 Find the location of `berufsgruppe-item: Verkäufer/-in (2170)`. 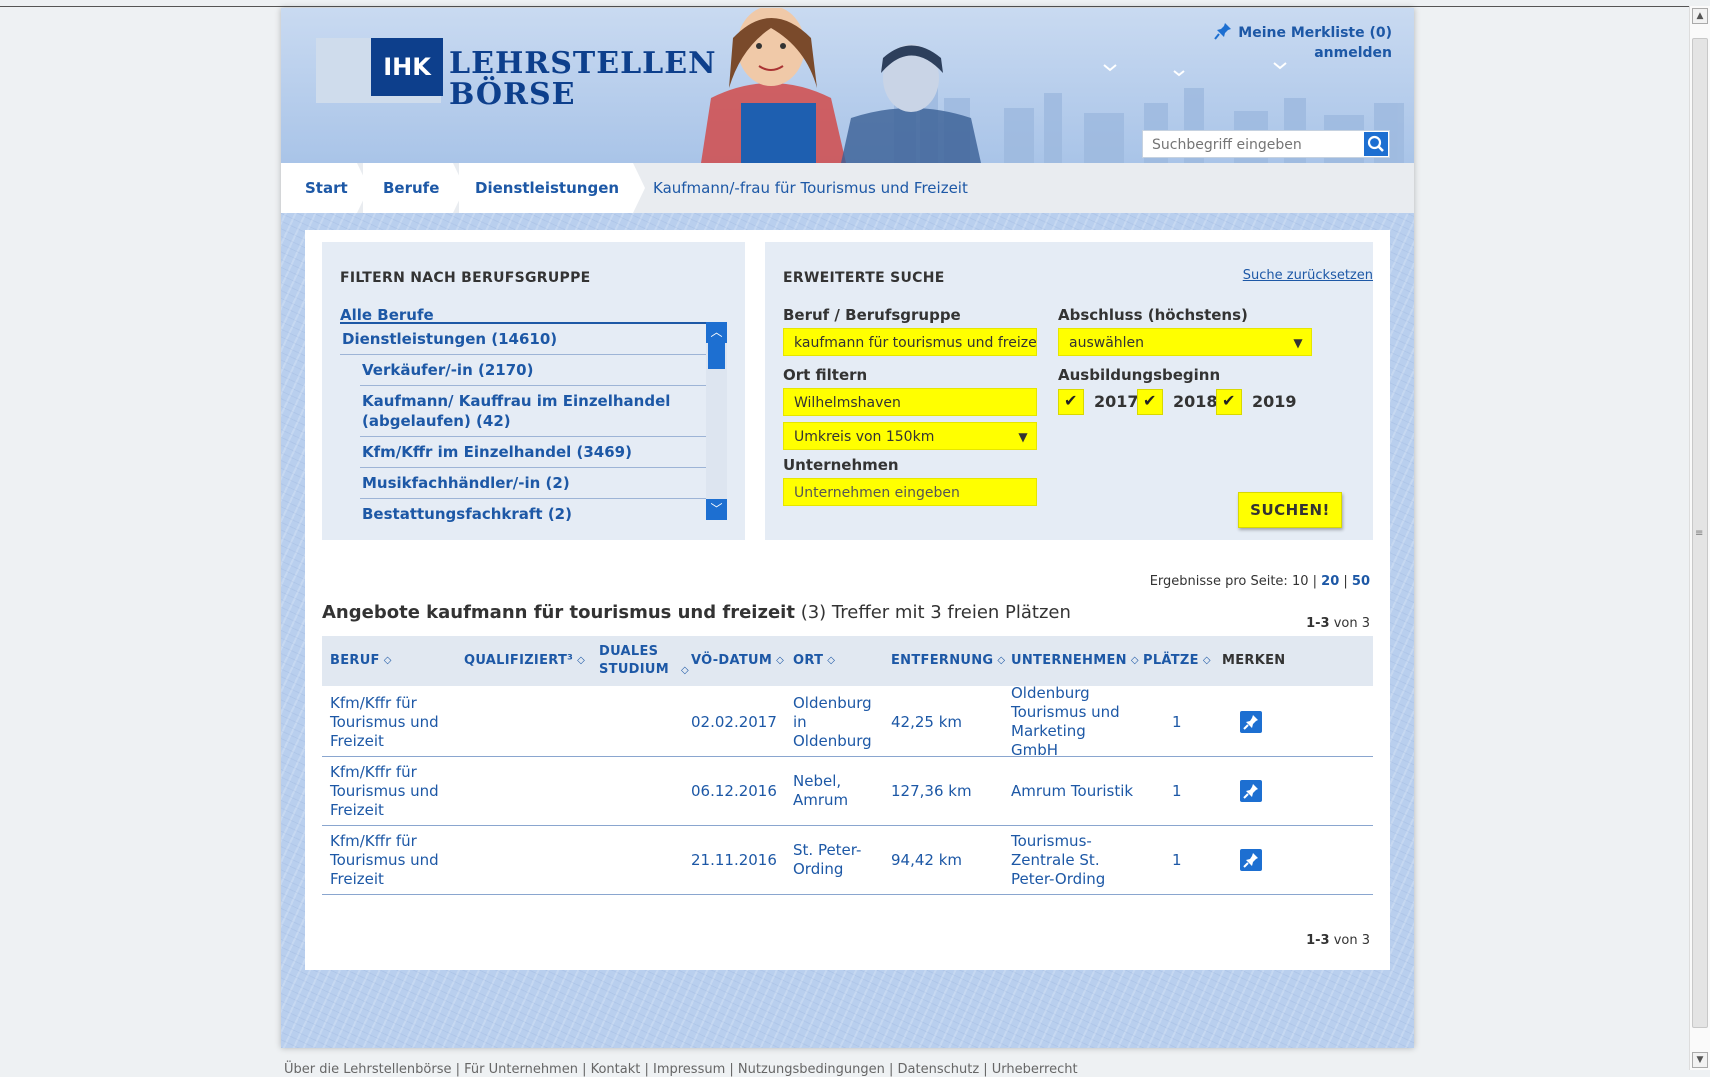

berufsgruppe-item: Verkäufer/-in (2170) is located at coordinates (533, 370).